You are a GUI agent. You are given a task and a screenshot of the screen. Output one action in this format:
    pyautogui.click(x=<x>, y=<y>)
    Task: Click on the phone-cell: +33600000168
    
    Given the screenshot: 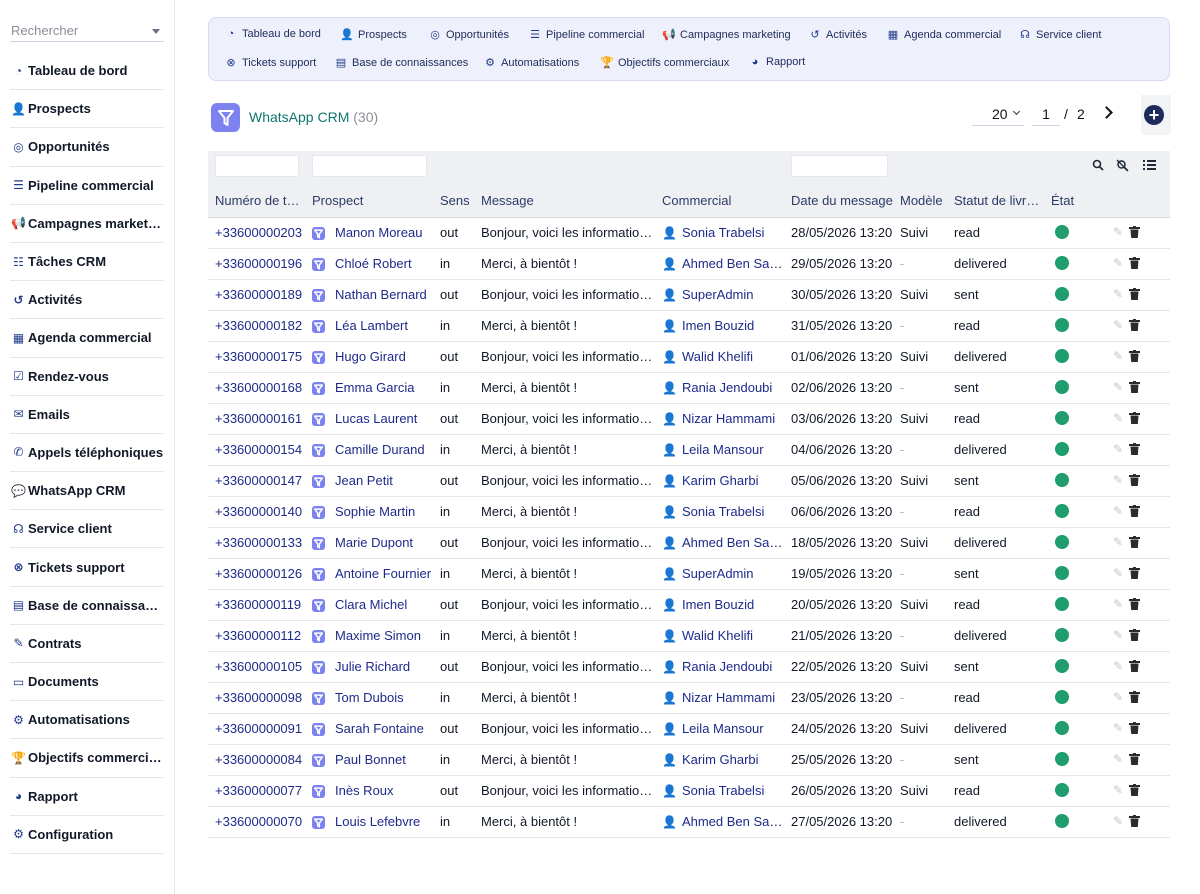 What is the action you would take?
    pyautogui.click(x=256, y=388)
    